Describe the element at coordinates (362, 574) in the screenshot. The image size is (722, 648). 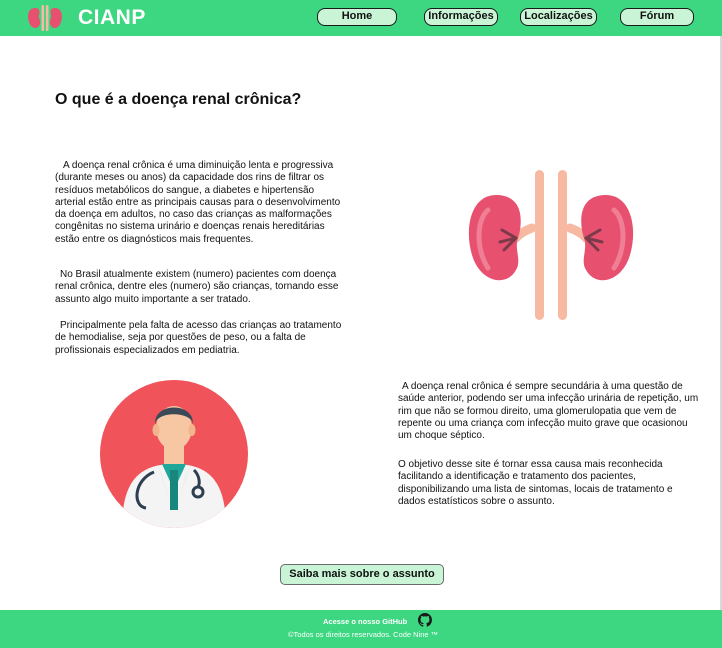
I see `learn-more-button: Saiba mais sobre o assunto` at that location.